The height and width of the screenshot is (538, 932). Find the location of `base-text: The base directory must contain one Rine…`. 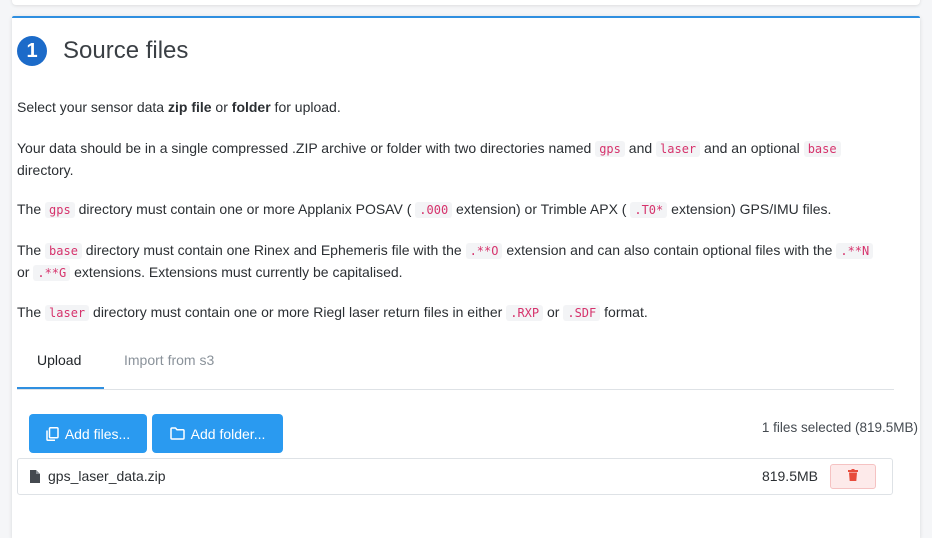

base-text: The base directory must contain one Rine… is located at coordinates (452, 262).